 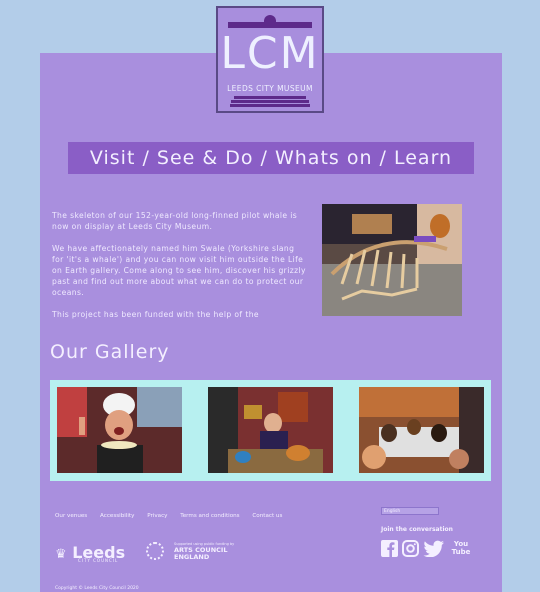 What do you see at coordinates (157, 516) in the screenshot?
I see `footer-link-privacy: Privacy` at bounding box center [157, 516].